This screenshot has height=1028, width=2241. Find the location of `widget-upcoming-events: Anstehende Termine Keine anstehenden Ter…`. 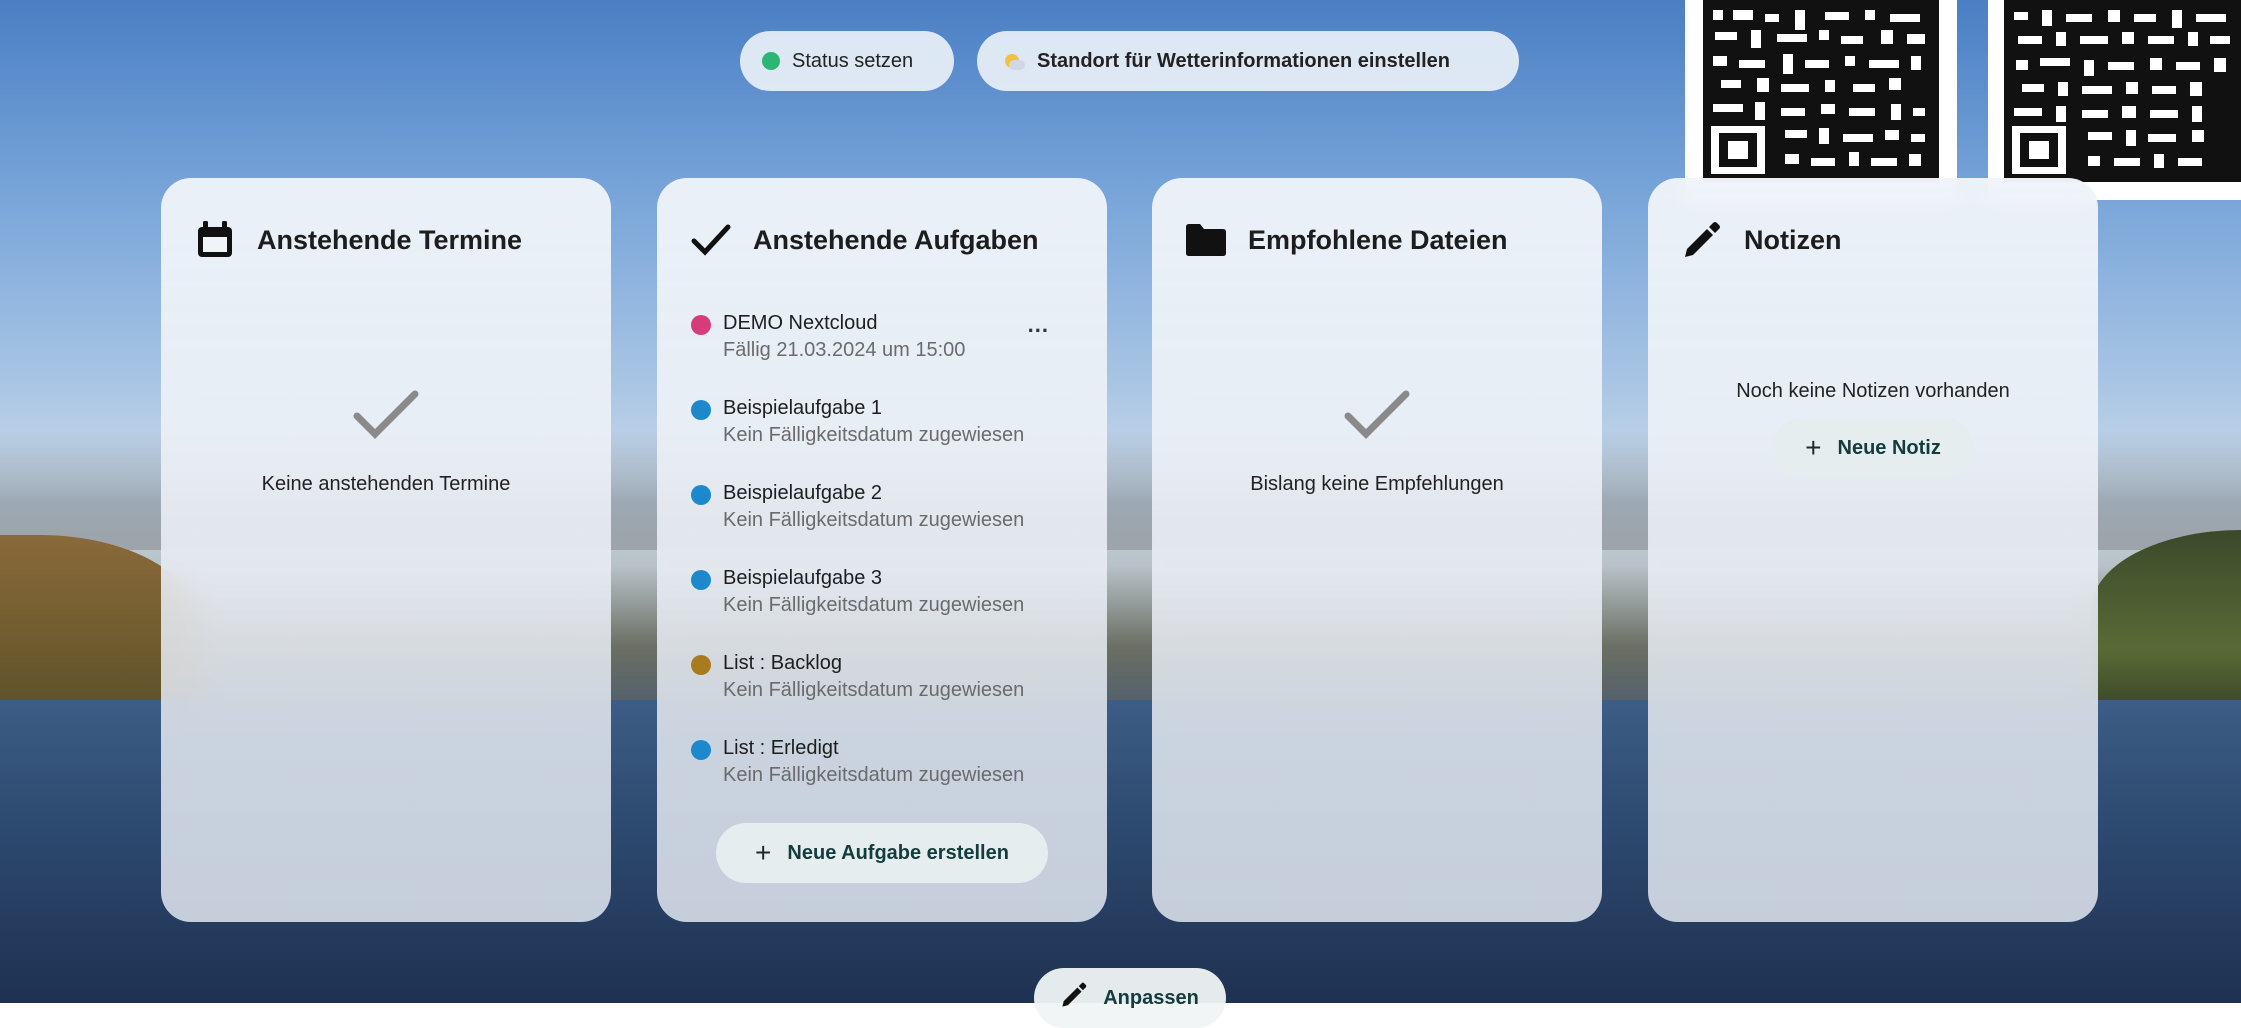

widget-upcoming-events: Anstehende Termine Keine anstehenden Ter… is located at coordinates (386, 550).